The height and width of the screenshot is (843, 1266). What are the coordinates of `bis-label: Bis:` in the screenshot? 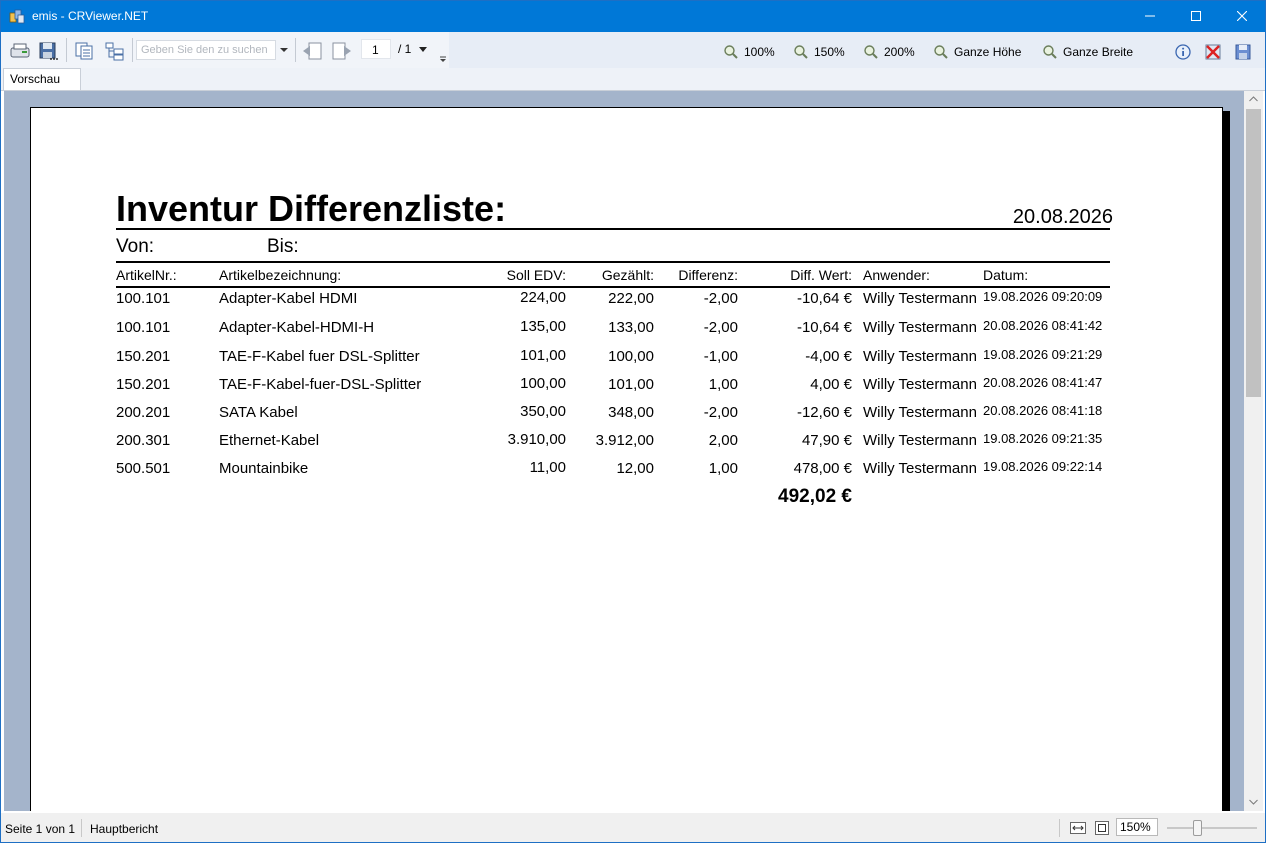 It's located at (283, 246).